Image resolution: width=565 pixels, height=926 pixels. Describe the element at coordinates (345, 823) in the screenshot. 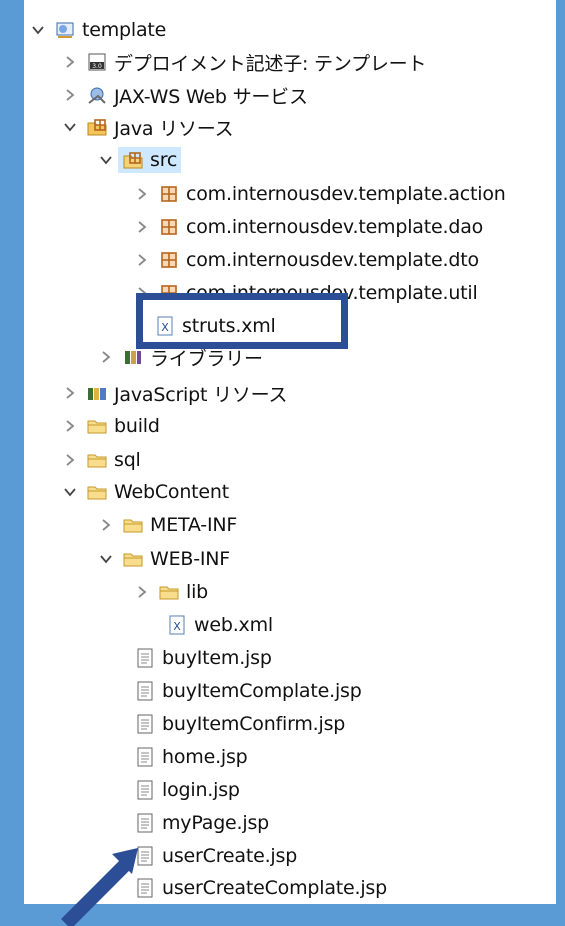

I see `tree-item-jsp: myPage.jsp` at that location.